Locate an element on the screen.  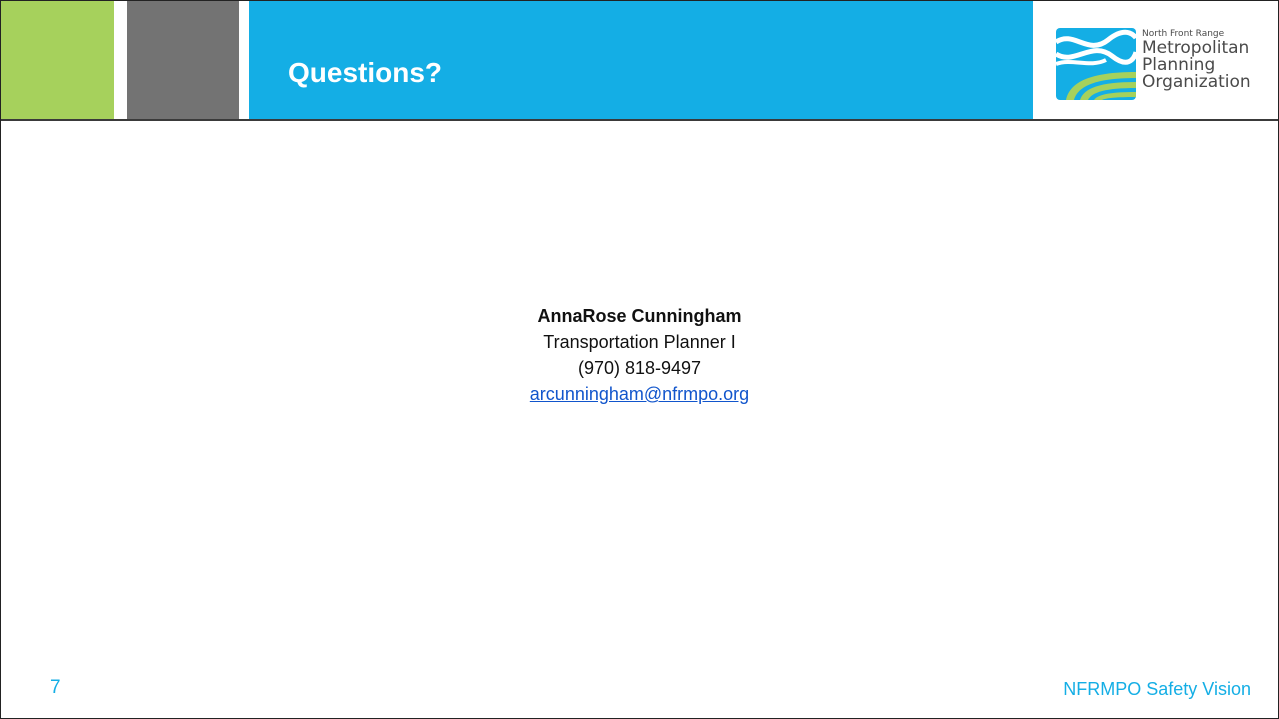
contact-role: Transportation Planner I is located at coordinates (639, 342).